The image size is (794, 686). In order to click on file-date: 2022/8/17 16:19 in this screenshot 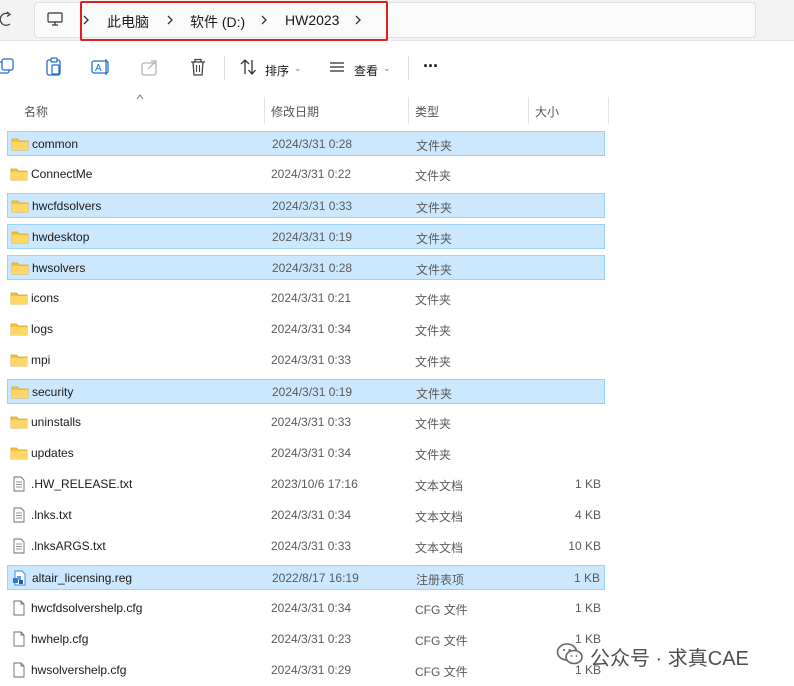, I will do `click(315, 578)`.